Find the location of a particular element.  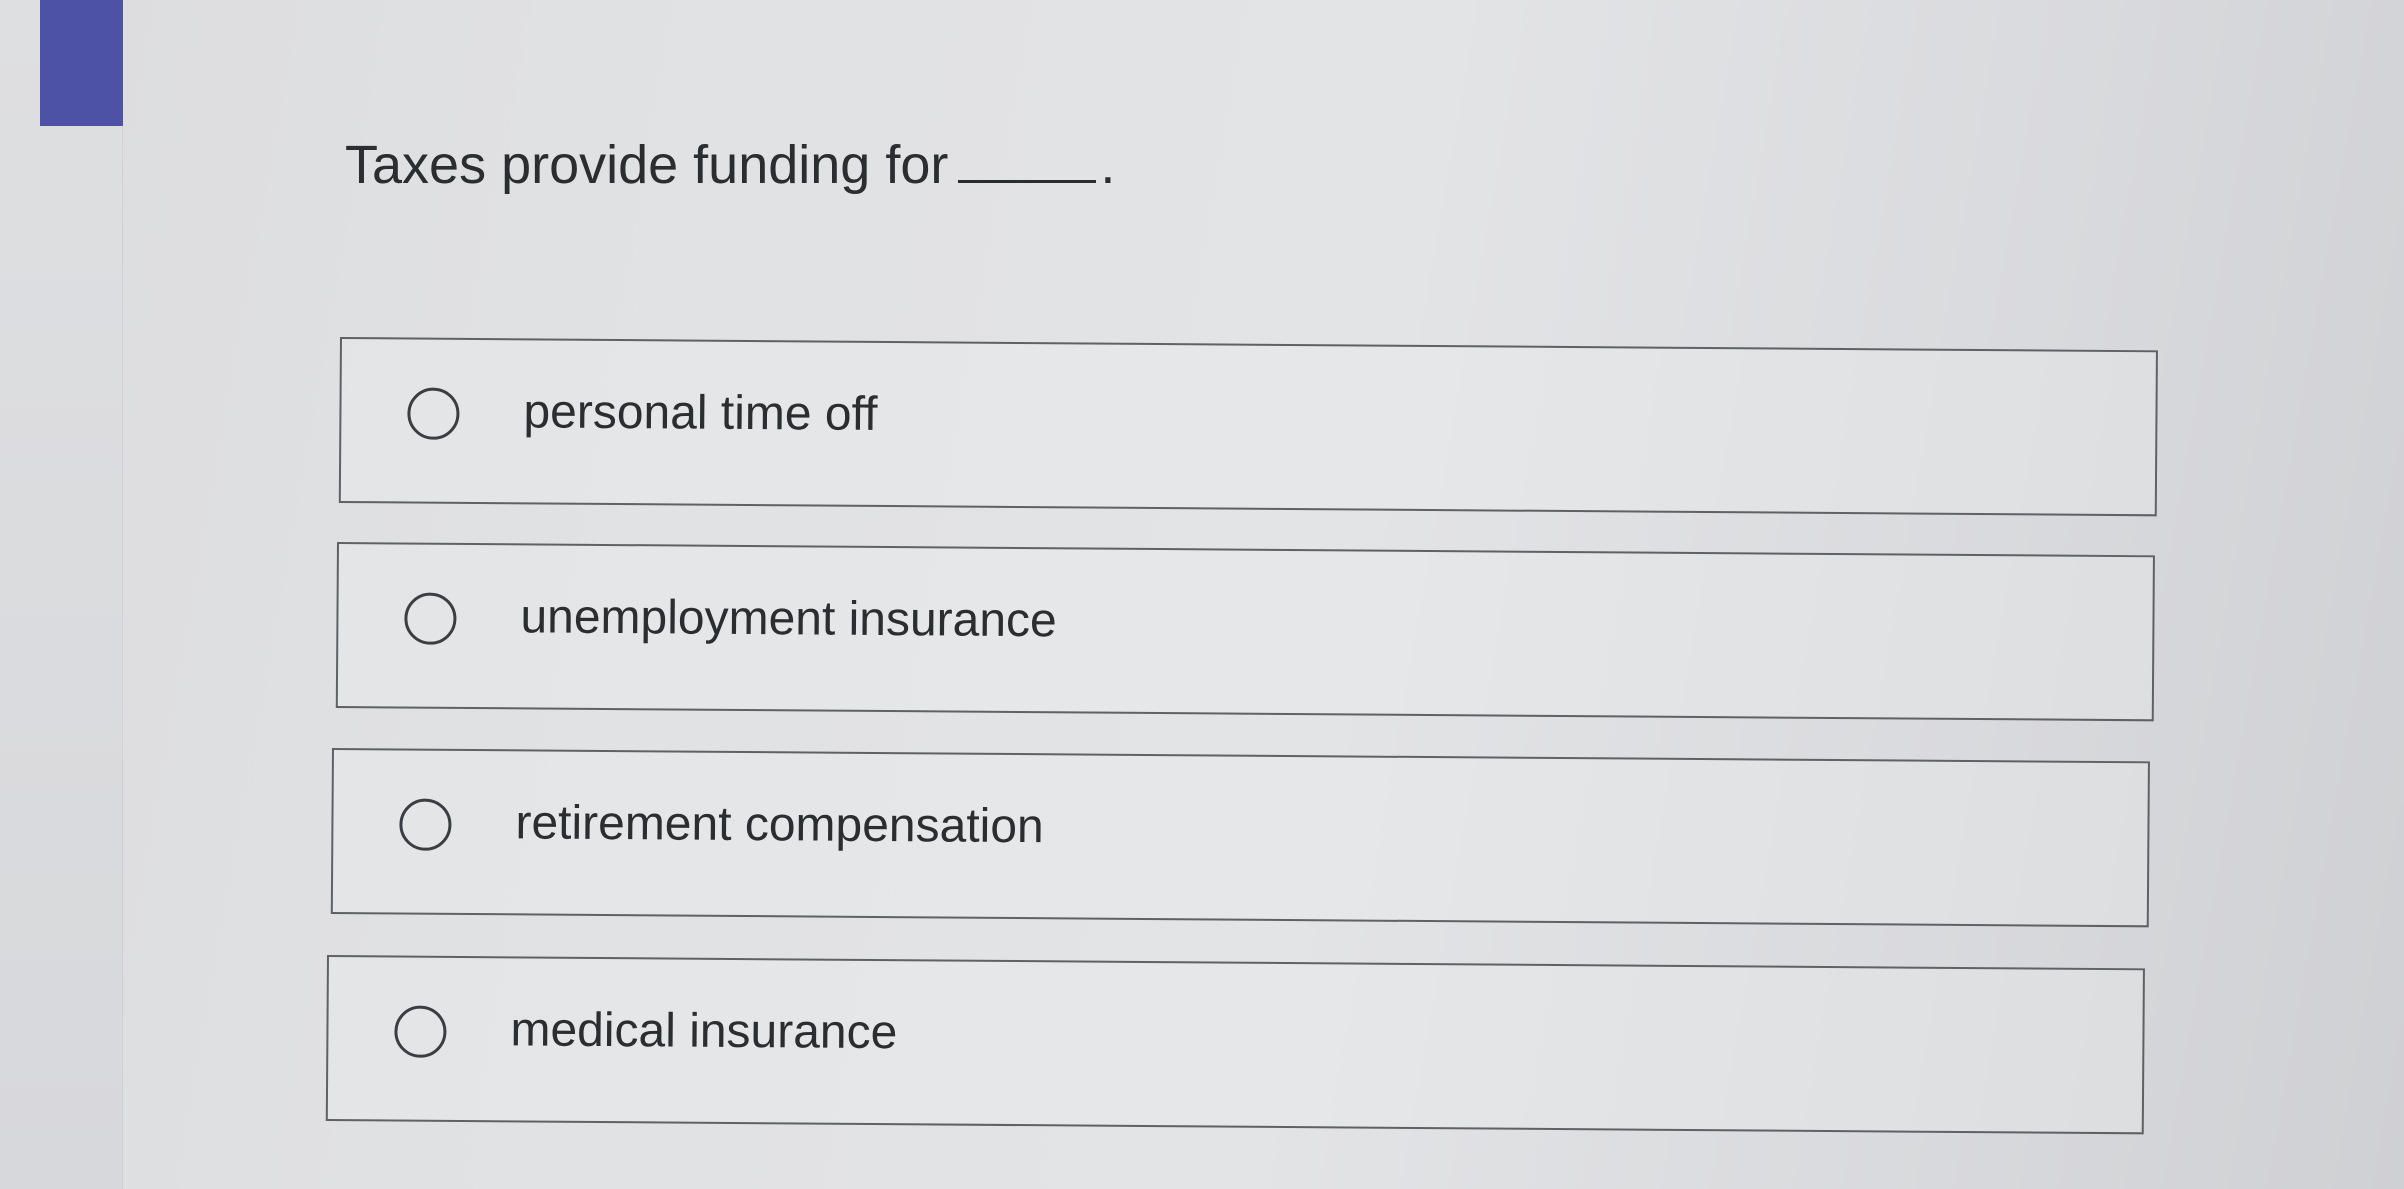

option-label: retirement compensation is located at coordinates (779, 825).